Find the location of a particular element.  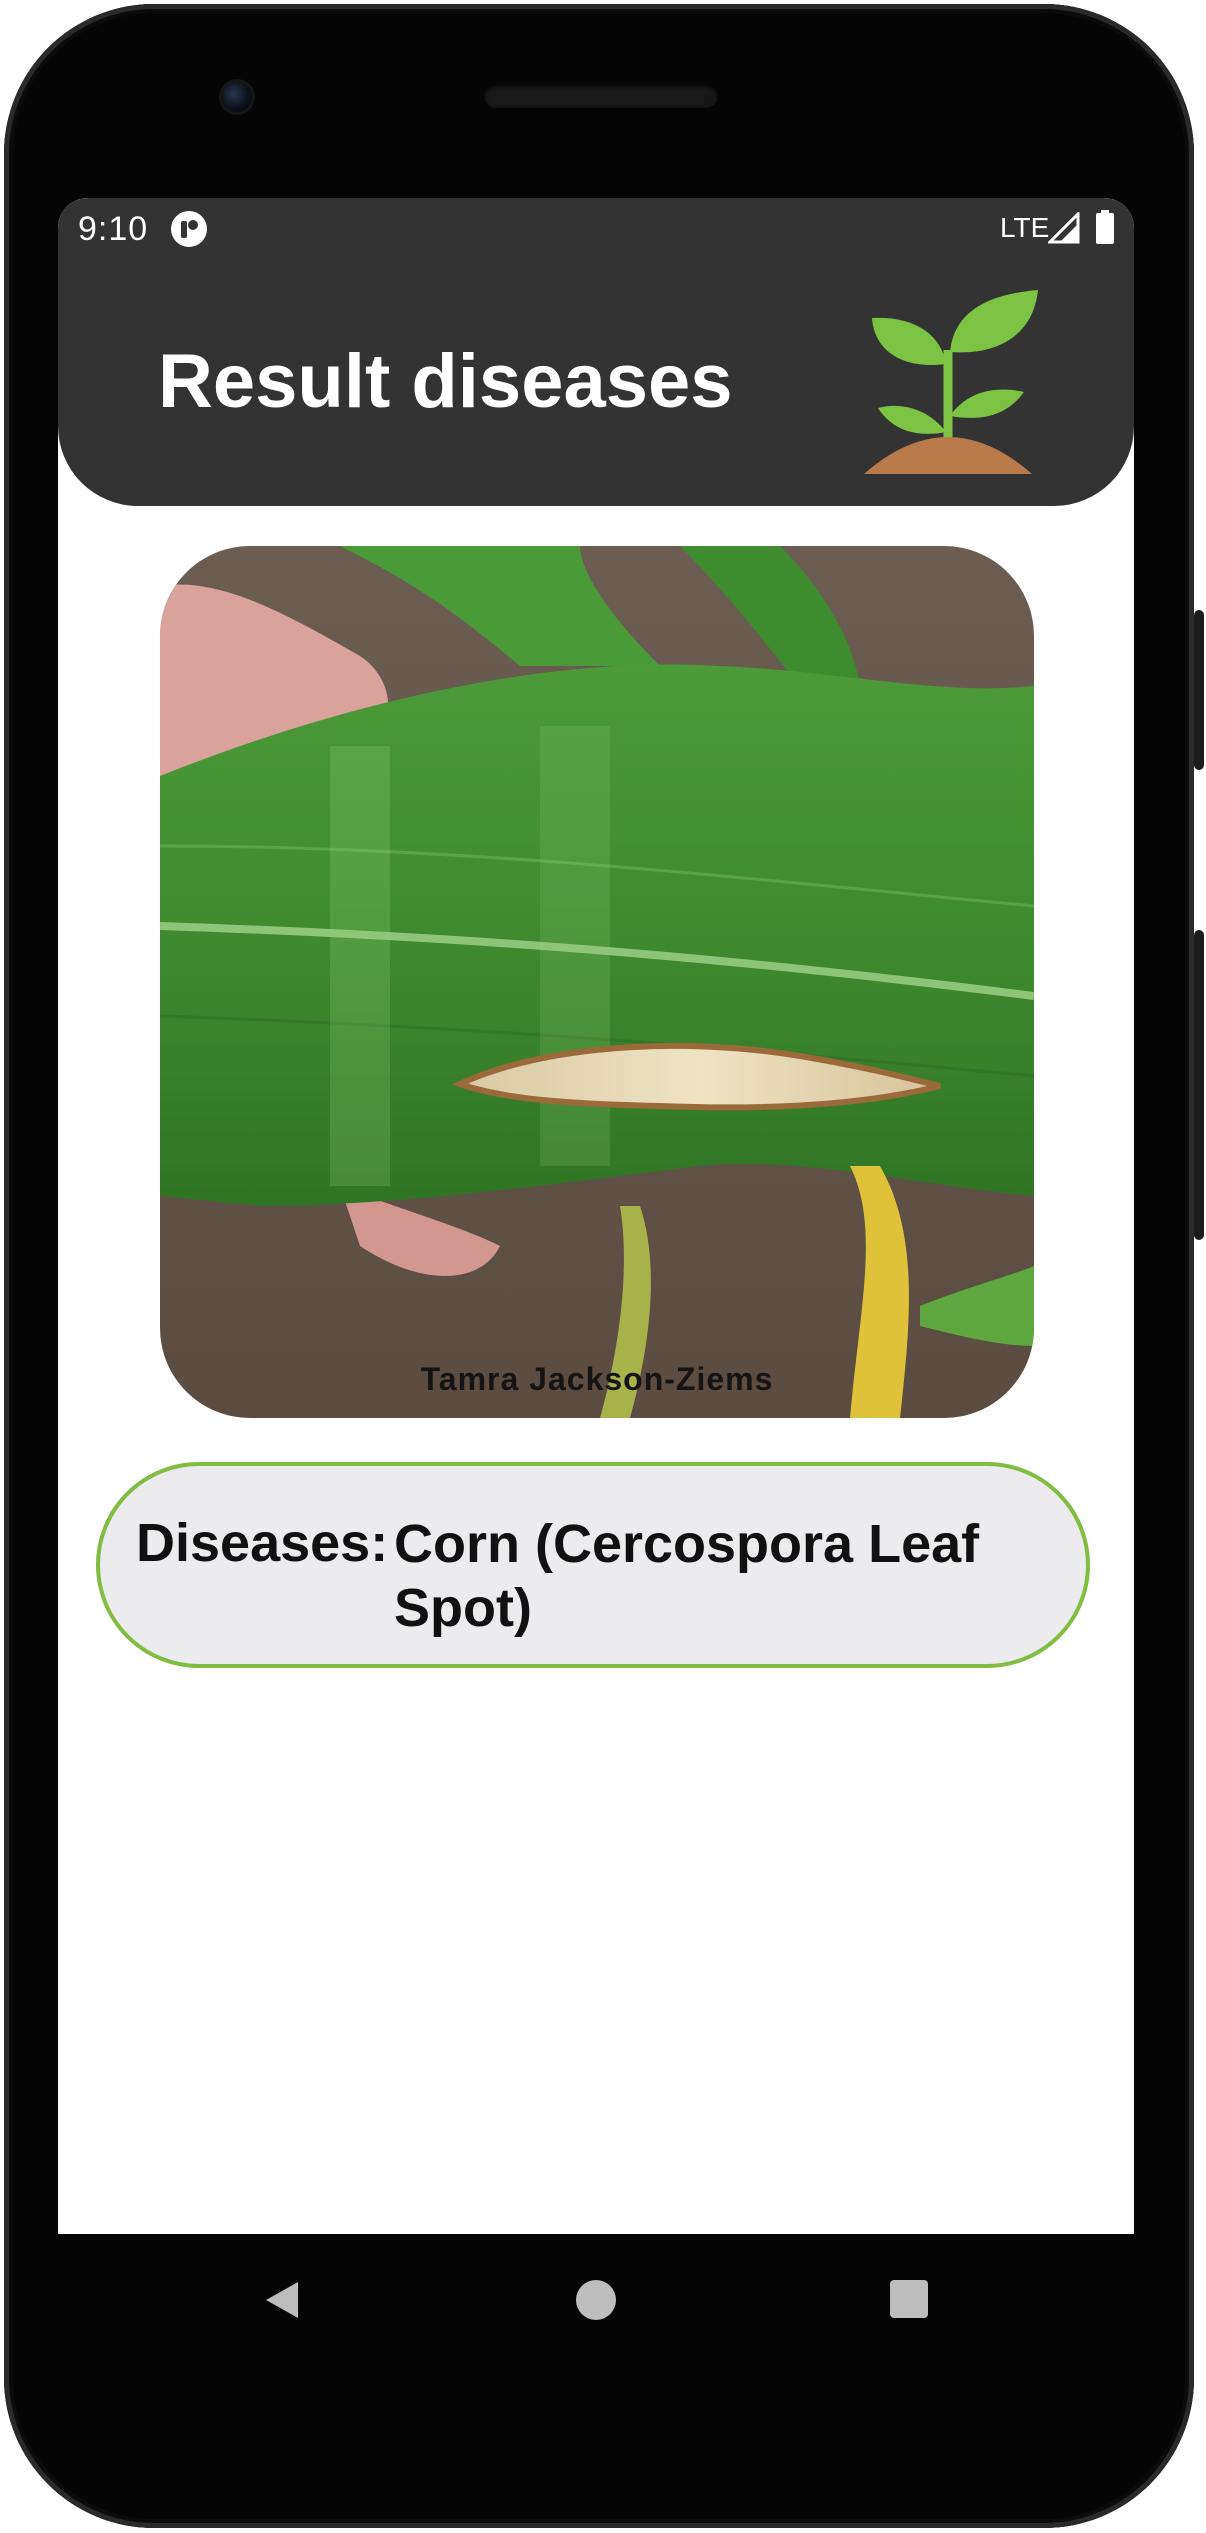

power-button is located at coordinates (1199, 690).